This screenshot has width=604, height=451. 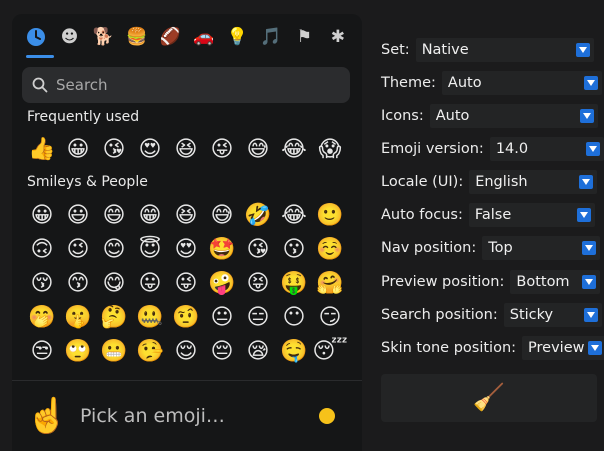 I want to click on clear-button: 🧹, so click(x=489, y=398).